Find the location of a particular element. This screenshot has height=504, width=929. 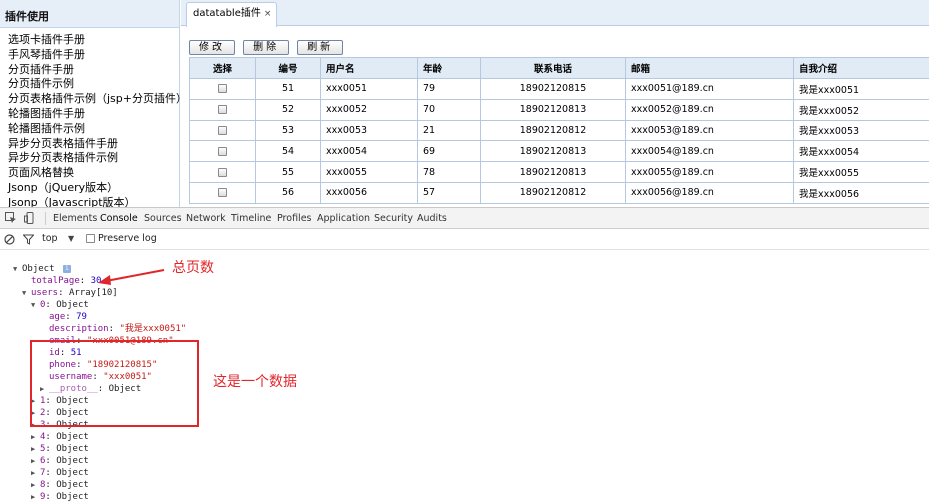

refresh-button: 刷新 is located at coordinates (320, 47).